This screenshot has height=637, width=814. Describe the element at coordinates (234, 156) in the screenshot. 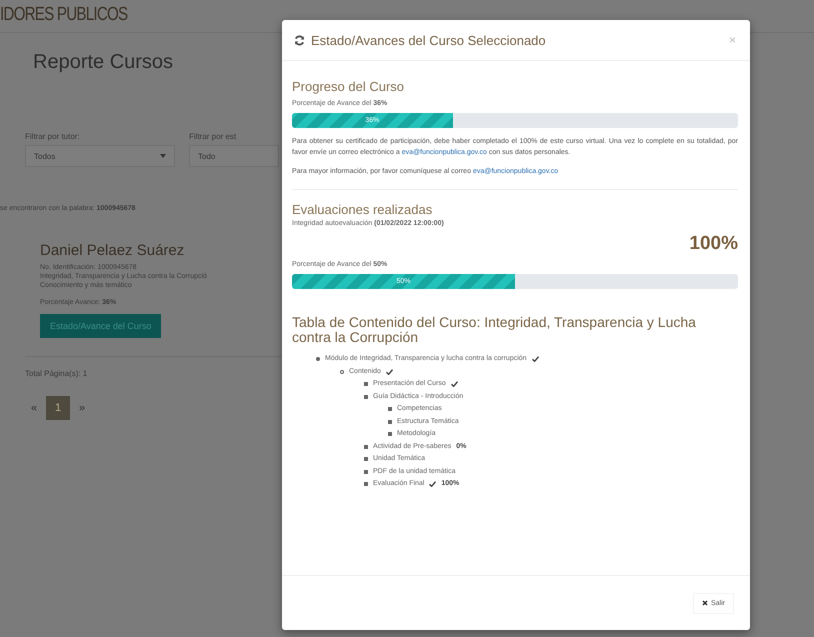

I see `filter-select: Todo` at that location.